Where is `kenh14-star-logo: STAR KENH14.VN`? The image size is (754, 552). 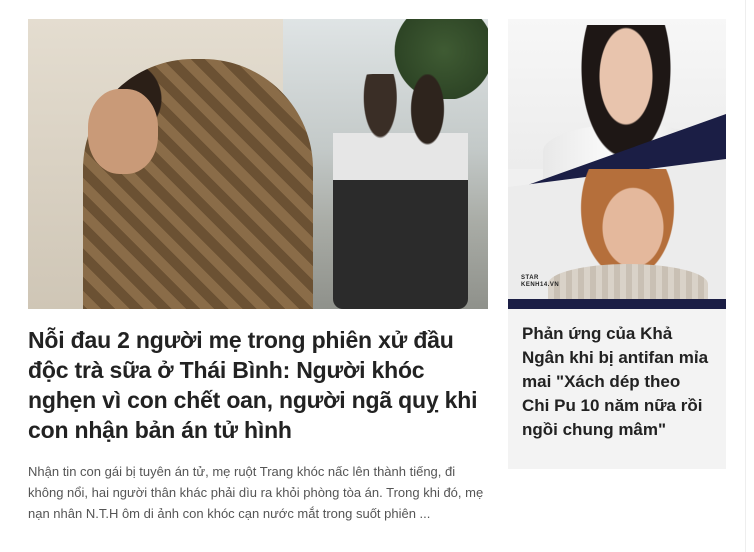 kenh14-star-logo: STAR KENH14.VN is located at coordinates (540, 282).